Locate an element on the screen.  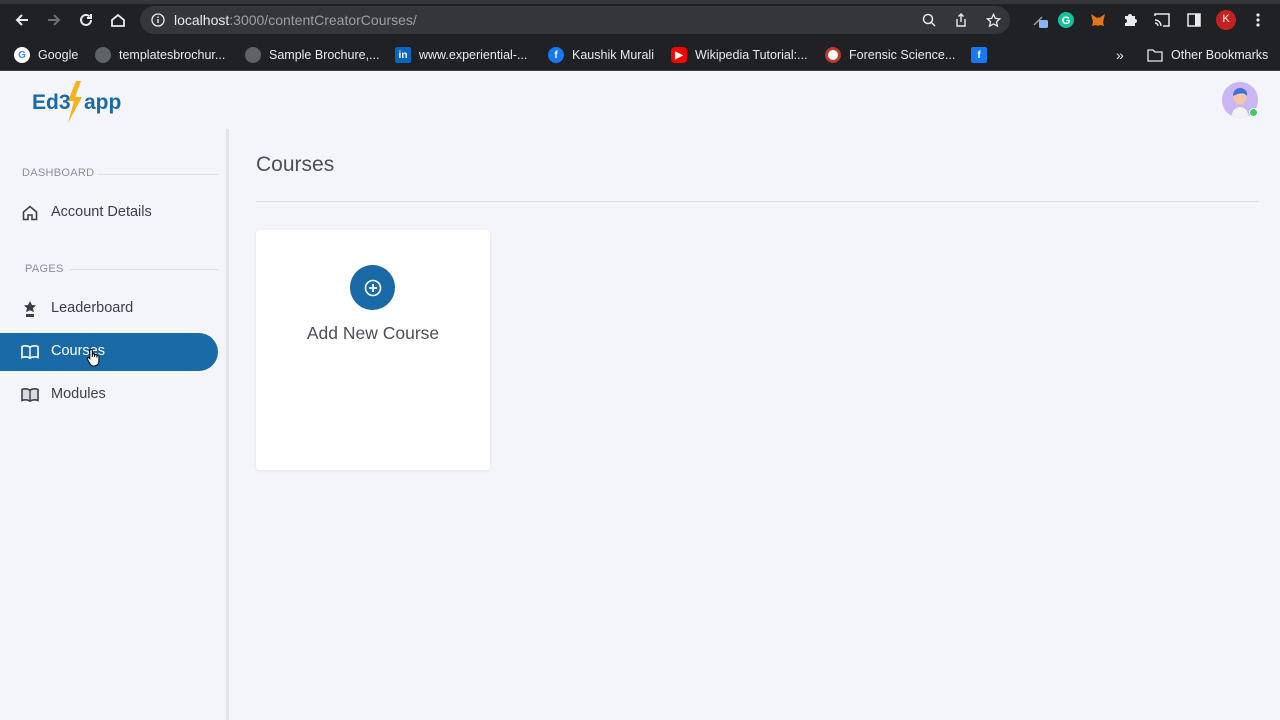
browser-menu-icon is located at coordinates (1258, 20).